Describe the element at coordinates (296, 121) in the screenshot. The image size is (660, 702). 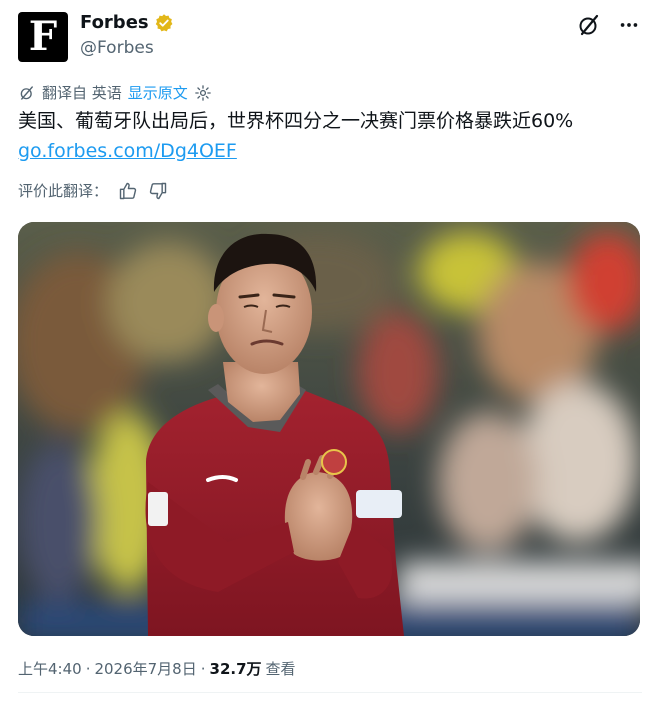
I see `tweet-text: 美国、葡萄牙队出局后，世界杯四分之一决赛门票价格暴跌近60%` at that location.